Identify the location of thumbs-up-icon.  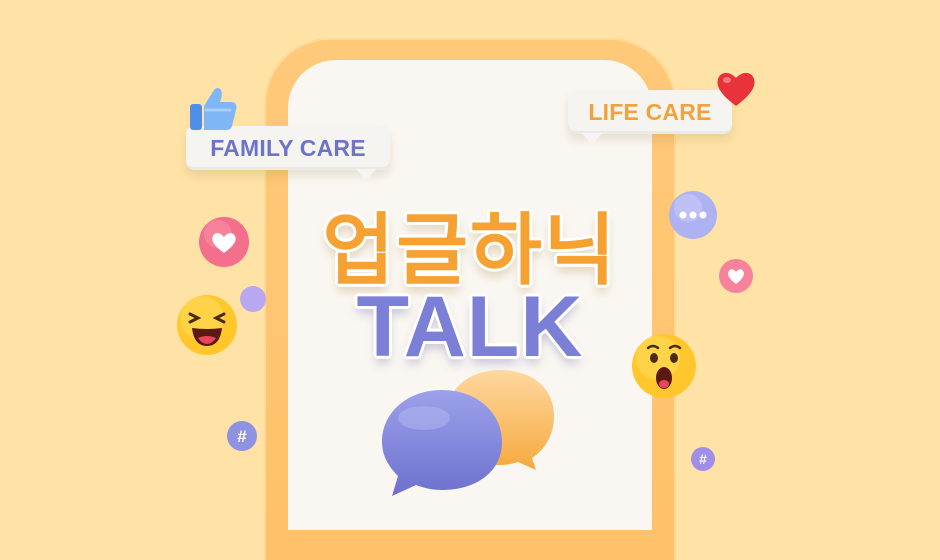
(213, 109).